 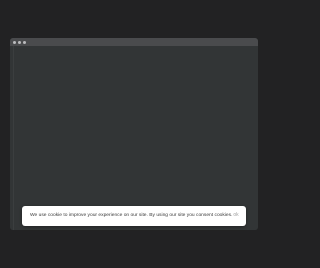 What do you see at coordinates (134, 42) in the screenshot?
I see `window-titlebar` at bounding box center [134, 42].